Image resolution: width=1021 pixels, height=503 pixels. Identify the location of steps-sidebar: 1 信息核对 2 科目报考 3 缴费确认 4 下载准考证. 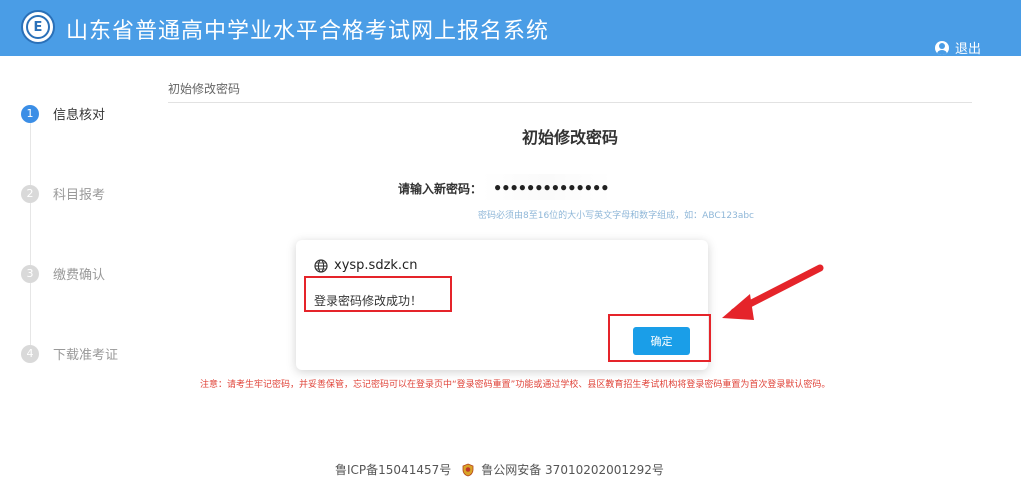
(75, 220).